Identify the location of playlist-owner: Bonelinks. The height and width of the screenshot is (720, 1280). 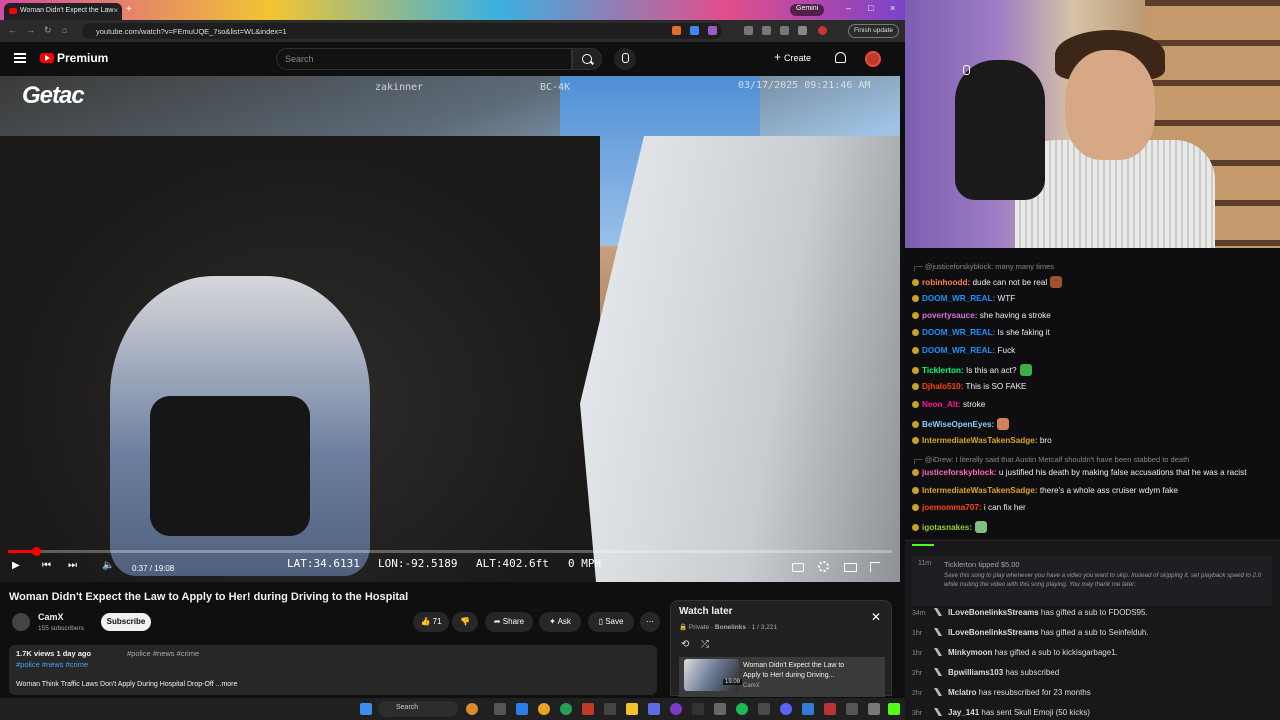
(730, 627).